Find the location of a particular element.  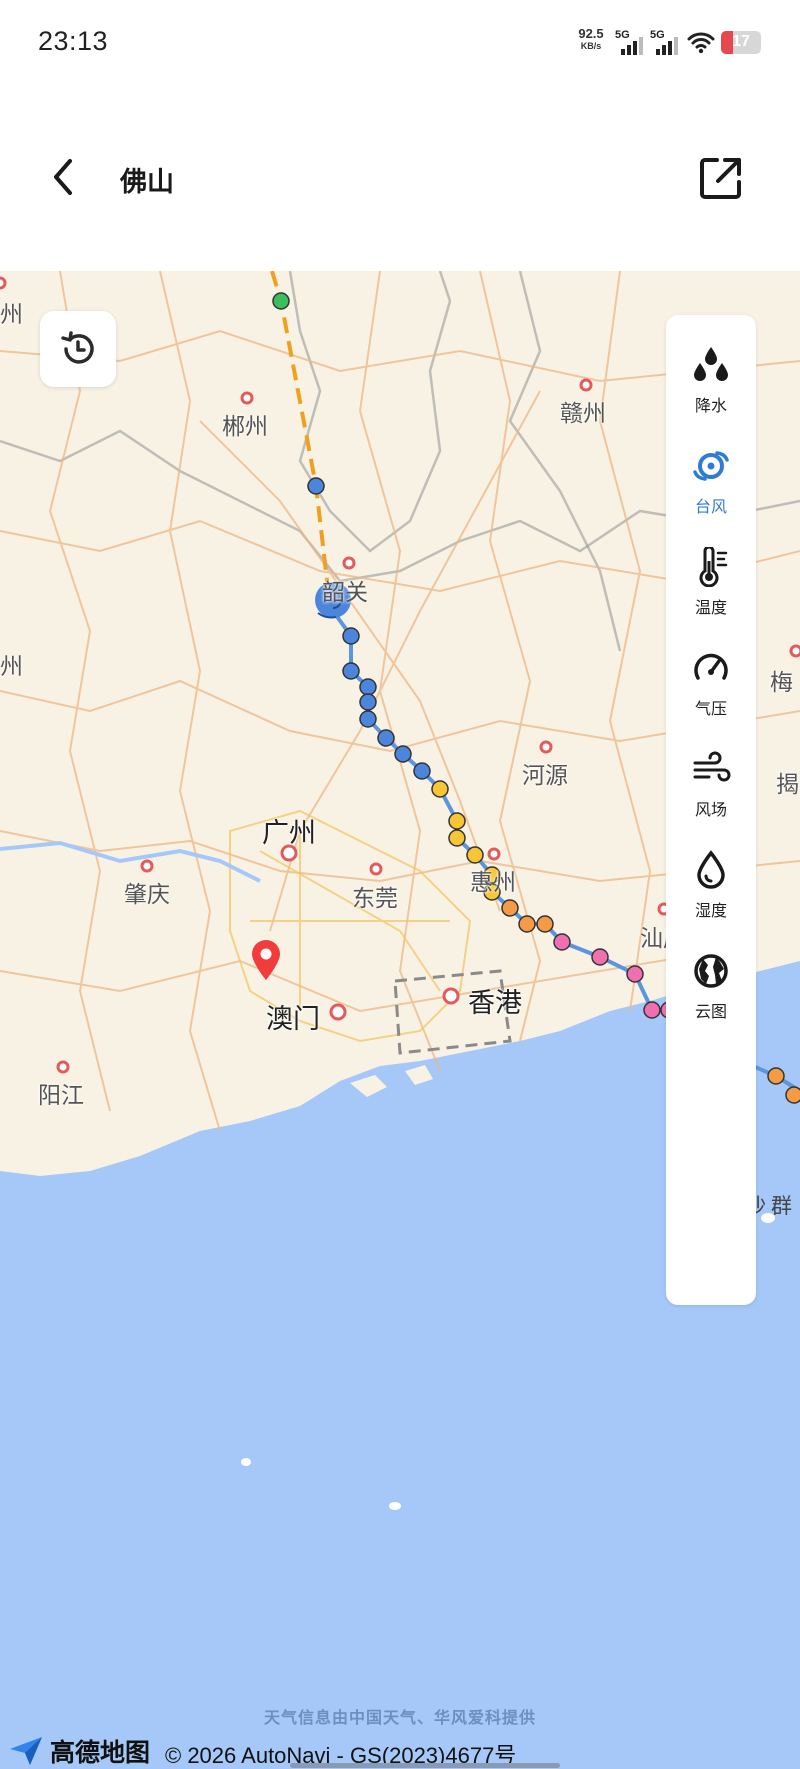

signal-sim1-icon: 5G is located at coordinates (630, 42).